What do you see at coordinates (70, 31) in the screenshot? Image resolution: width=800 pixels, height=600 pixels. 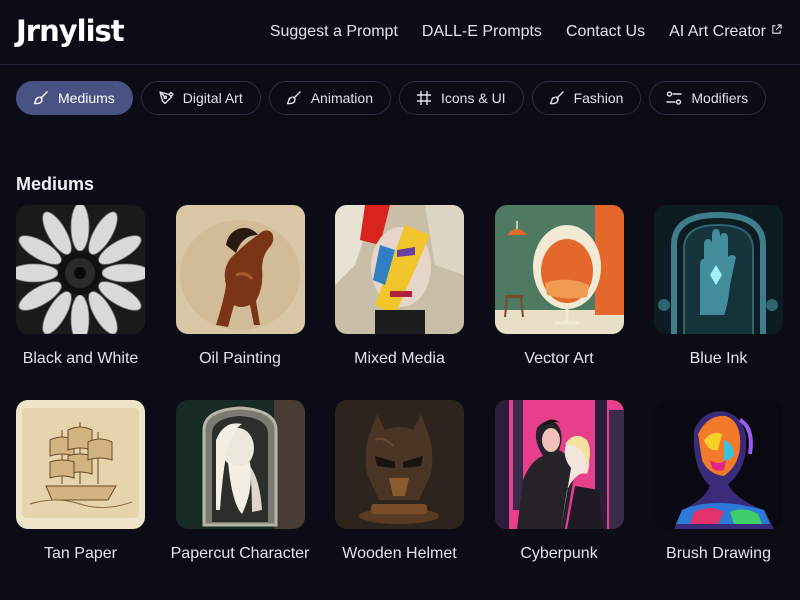 I see `site-logo: Jrnylist` at bounding box center [70, 31].